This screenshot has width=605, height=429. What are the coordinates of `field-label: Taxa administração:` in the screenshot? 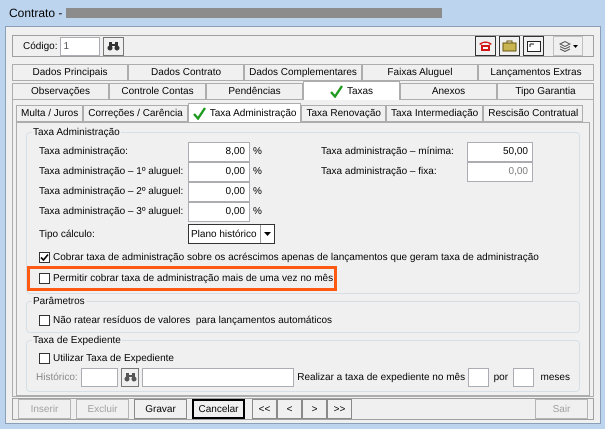 It's located at (83, 152).